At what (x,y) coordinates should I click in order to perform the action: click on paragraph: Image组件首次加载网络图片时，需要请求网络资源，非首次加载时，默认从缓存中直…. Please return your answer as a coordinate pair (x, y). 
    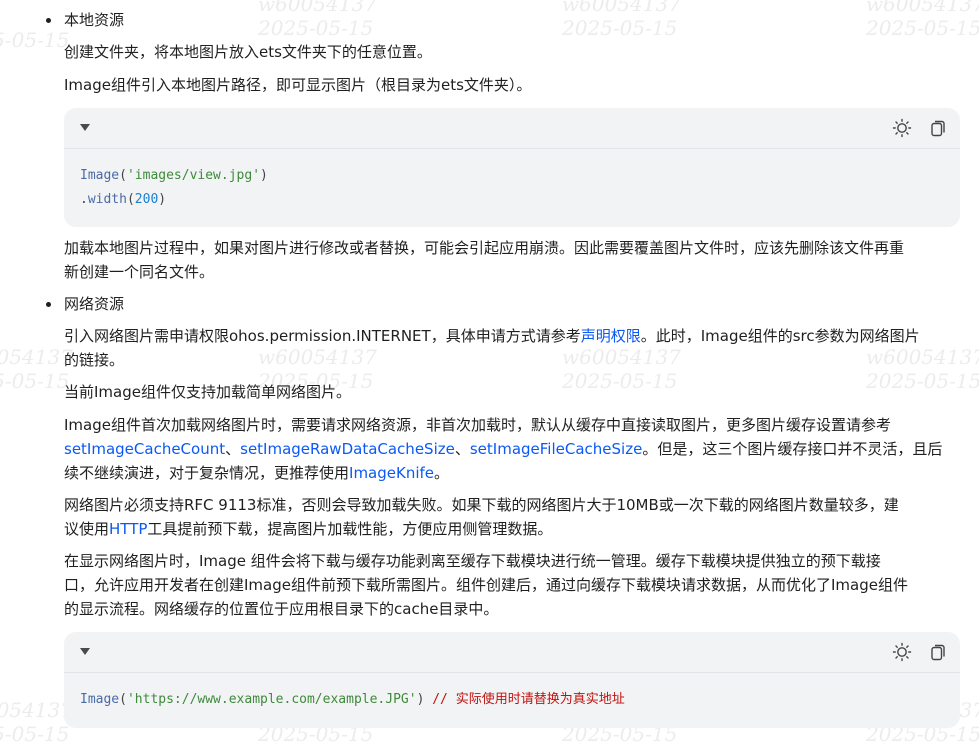
    Looking at the image, I should click on (477, 425).